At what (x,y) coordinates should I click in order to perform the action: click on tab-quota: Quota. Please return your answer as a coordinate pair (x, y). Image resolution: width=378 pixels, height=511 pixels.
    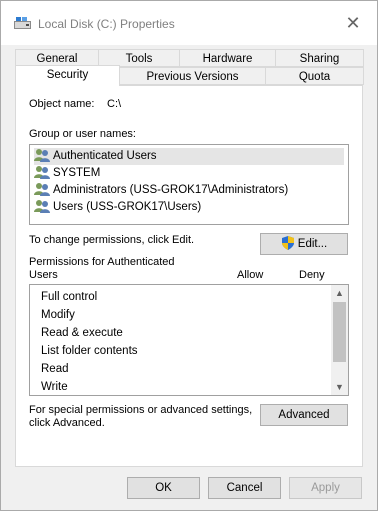
    Looking at the image, I should click on (314, 76).